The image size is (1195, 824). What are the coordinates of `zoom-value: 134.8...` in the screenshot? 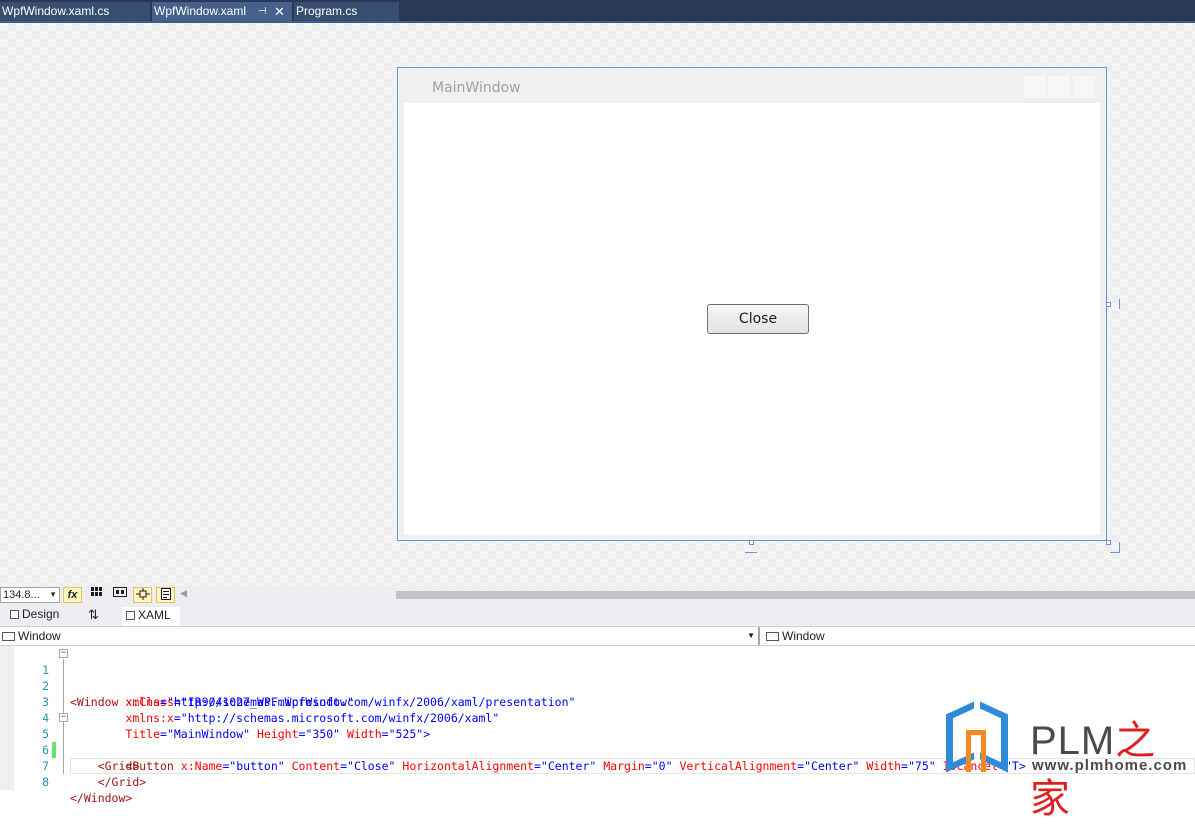 It's located at (21, 595).